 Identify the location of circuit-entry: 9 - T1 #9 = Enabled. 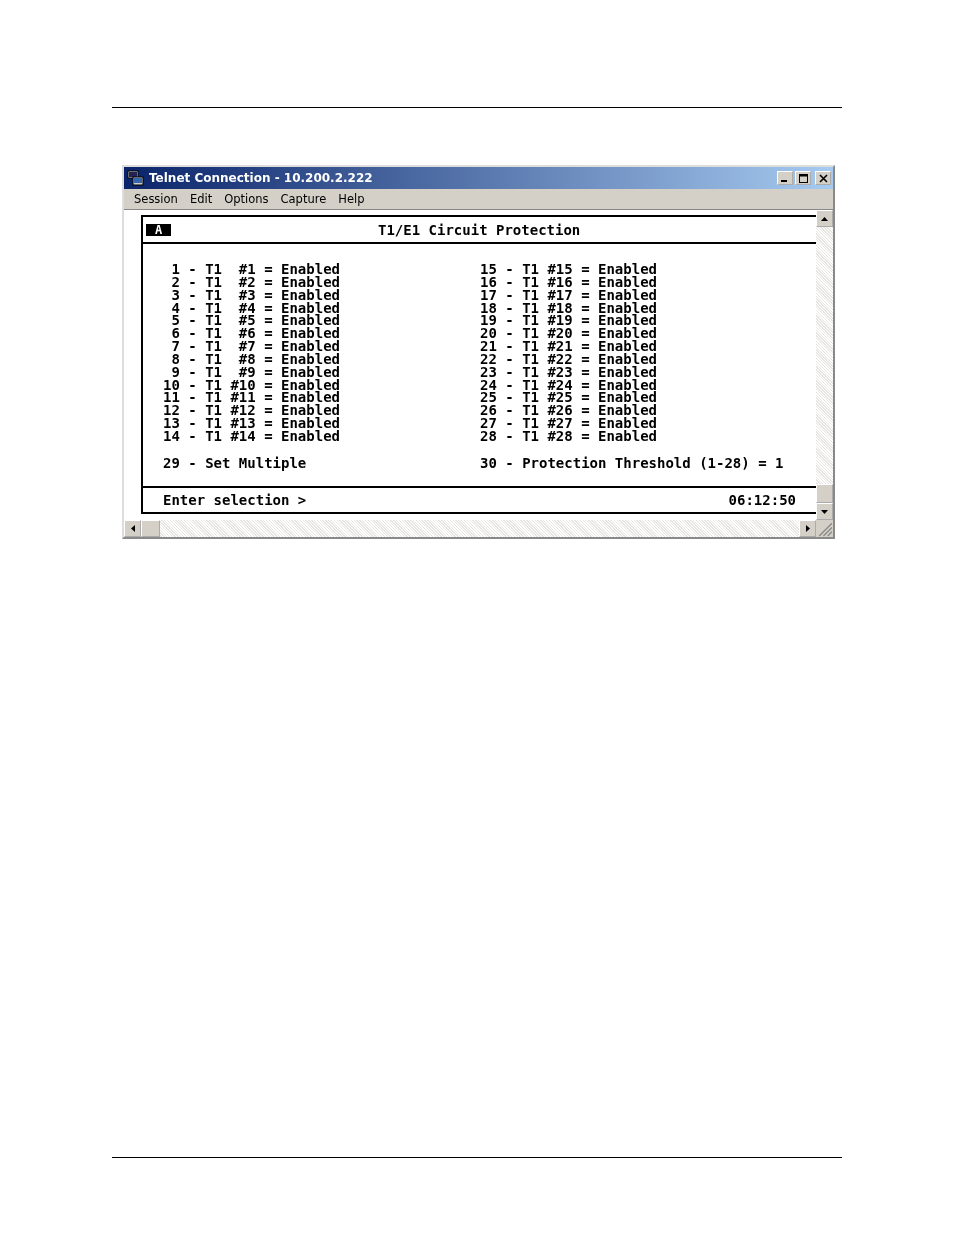
(255, 372).